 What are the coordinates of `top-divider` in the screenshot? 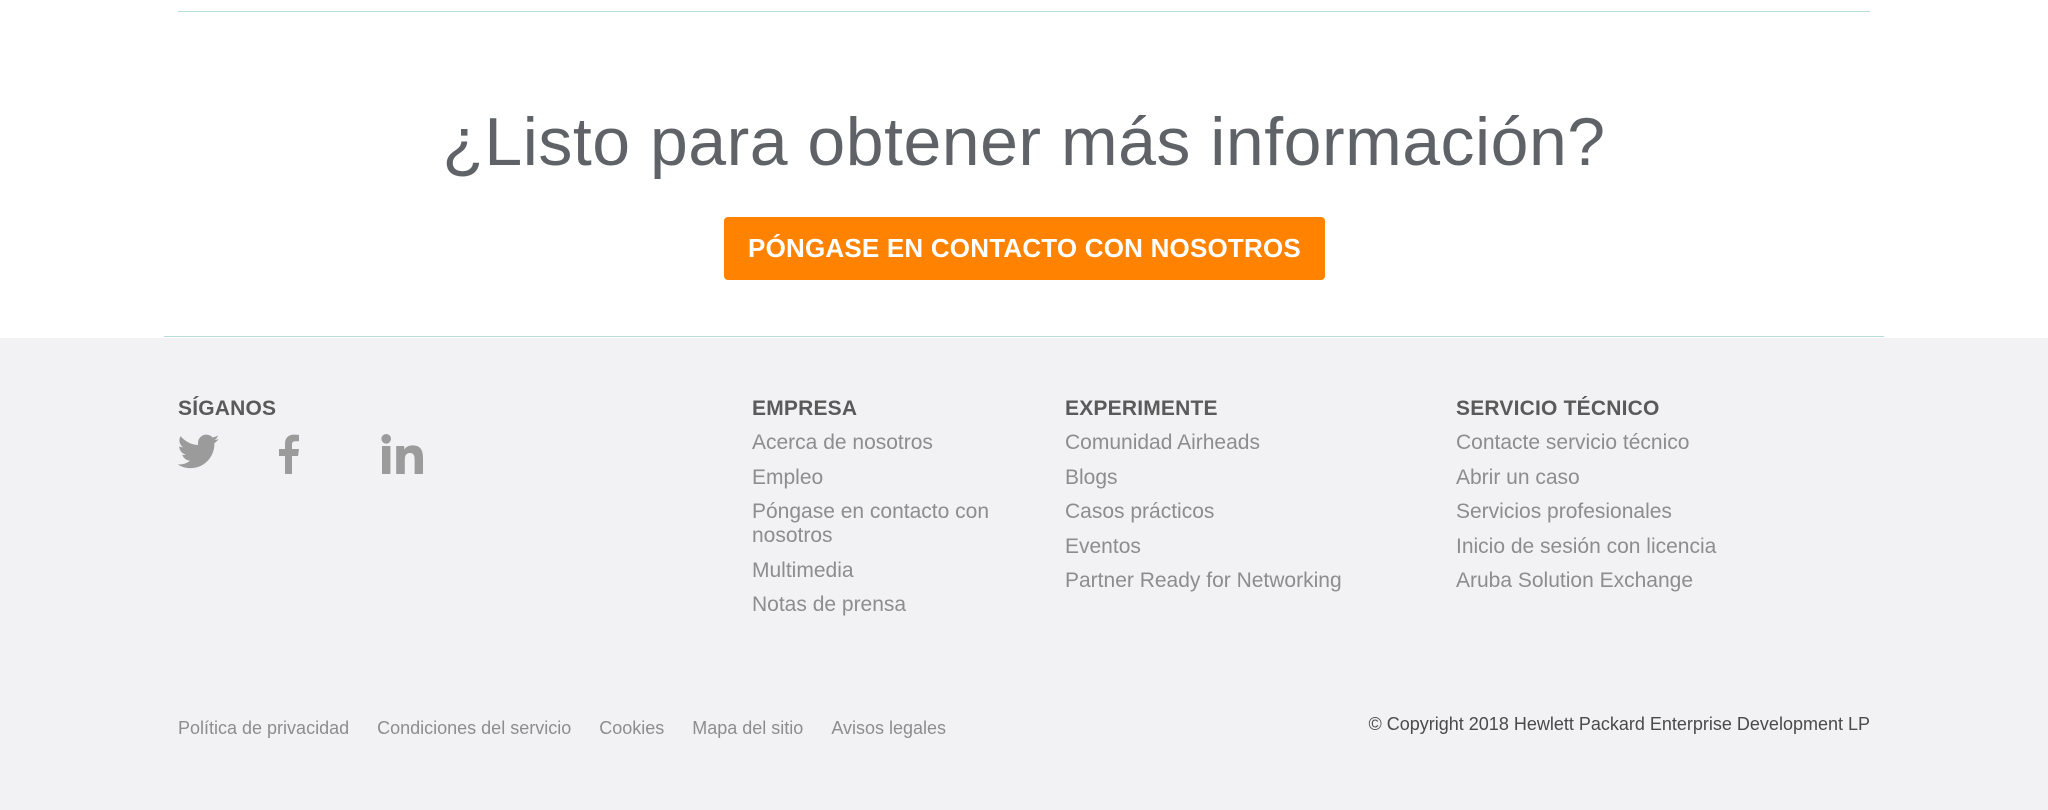 It's located at (1024, 11).